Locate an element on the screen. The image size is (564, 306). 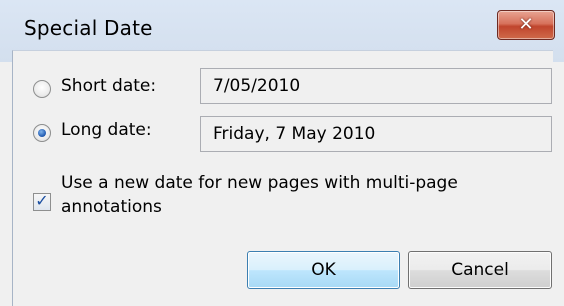
close-button: ✕ is located at coordinates (526, 25).